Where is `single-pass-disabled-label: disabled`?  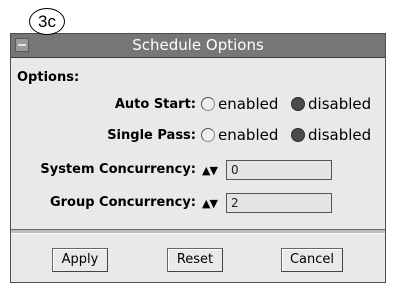 single-pass-disabled-label: disabled is located at coordinates (340, 135).